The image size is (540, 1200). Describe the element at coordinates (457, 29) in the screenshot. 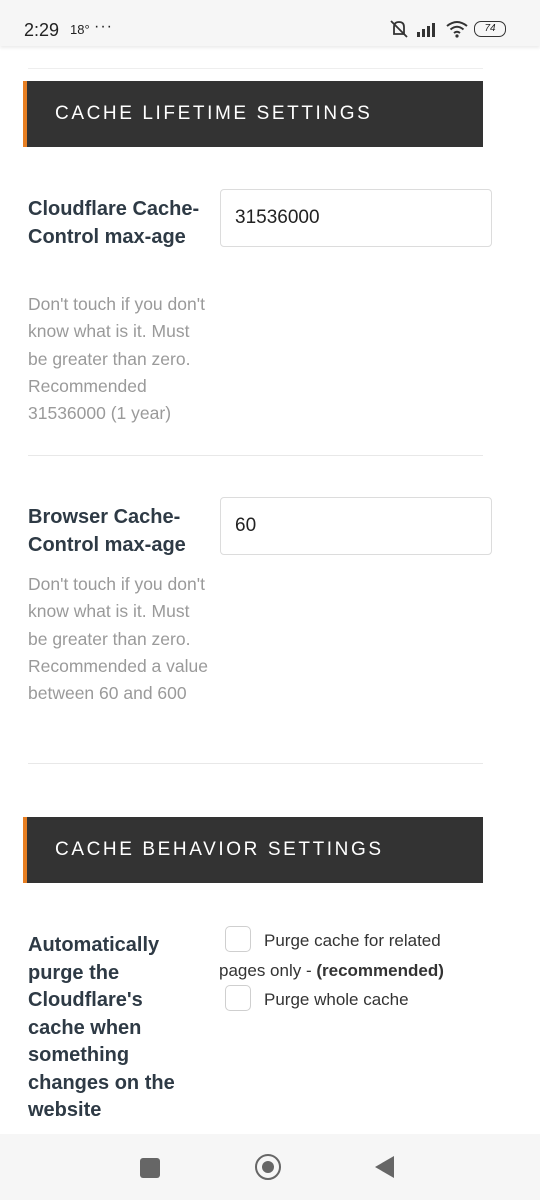

I see `wifi-icon` at that location.